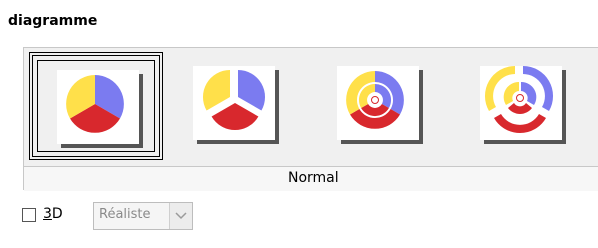 This screenshot has width=598, height=248. I want to click on chevron-down-icon, so click(181, 216).